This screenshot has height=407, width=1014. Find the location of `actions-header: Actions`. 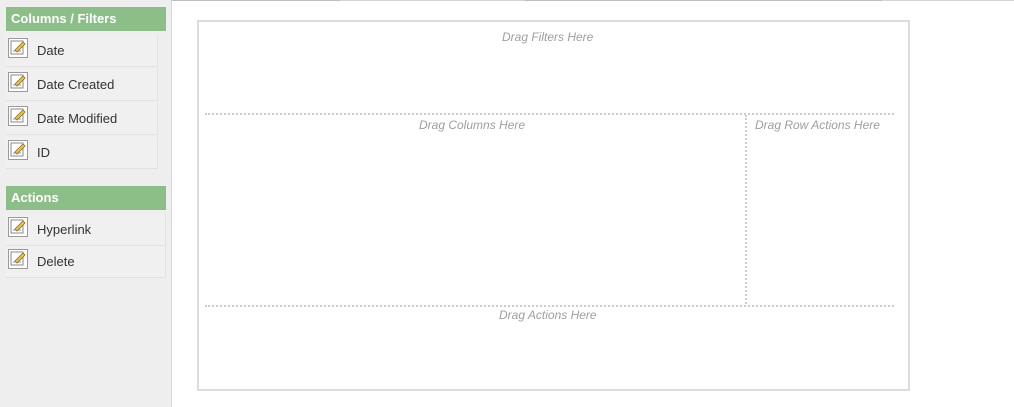

actions-header: Actions is located at coordinates (86, 198).